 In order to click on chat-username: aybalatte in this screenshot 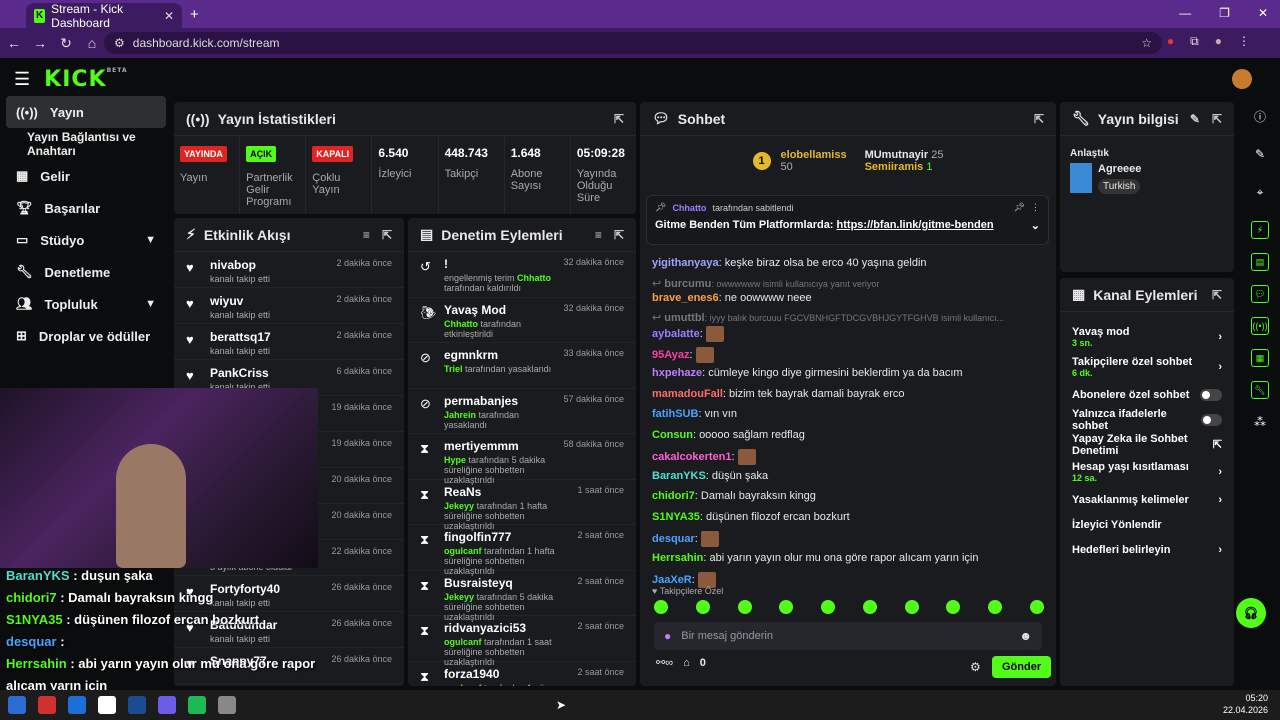, I will do `click(676, 334)`.